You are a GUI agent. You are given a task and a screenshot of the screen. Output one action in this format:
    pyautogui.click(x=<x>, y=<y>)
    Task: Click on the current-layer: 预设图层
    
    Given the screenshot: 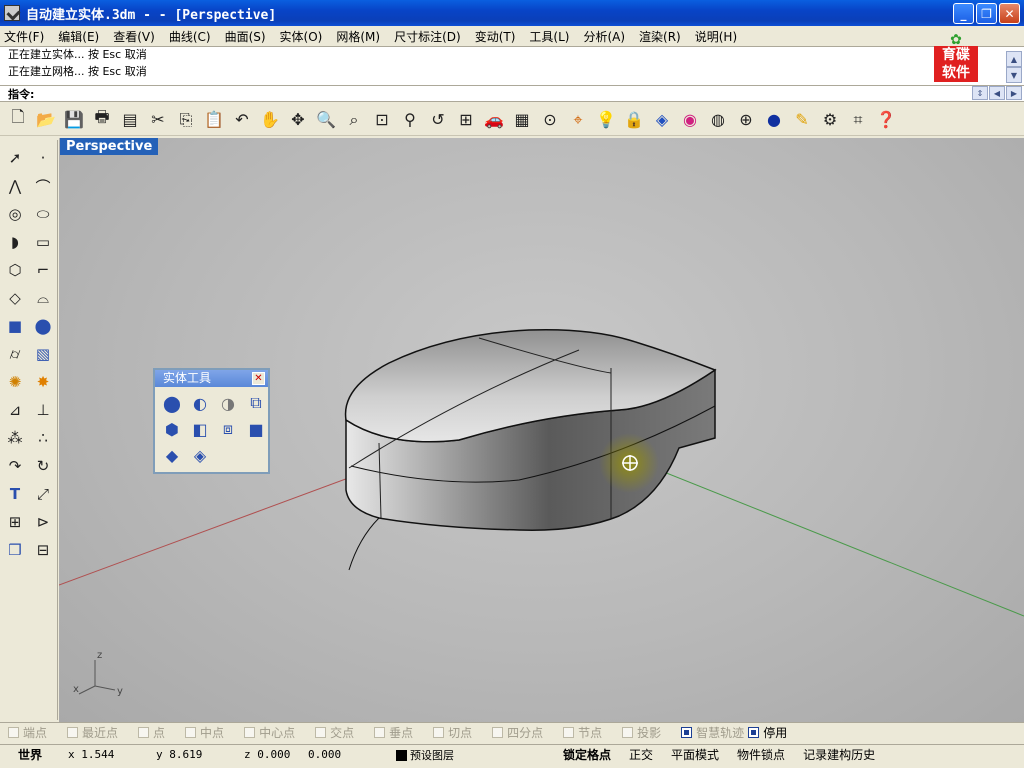 What is the action you would take?
    pyautogui.click(x=471, y=755)
    